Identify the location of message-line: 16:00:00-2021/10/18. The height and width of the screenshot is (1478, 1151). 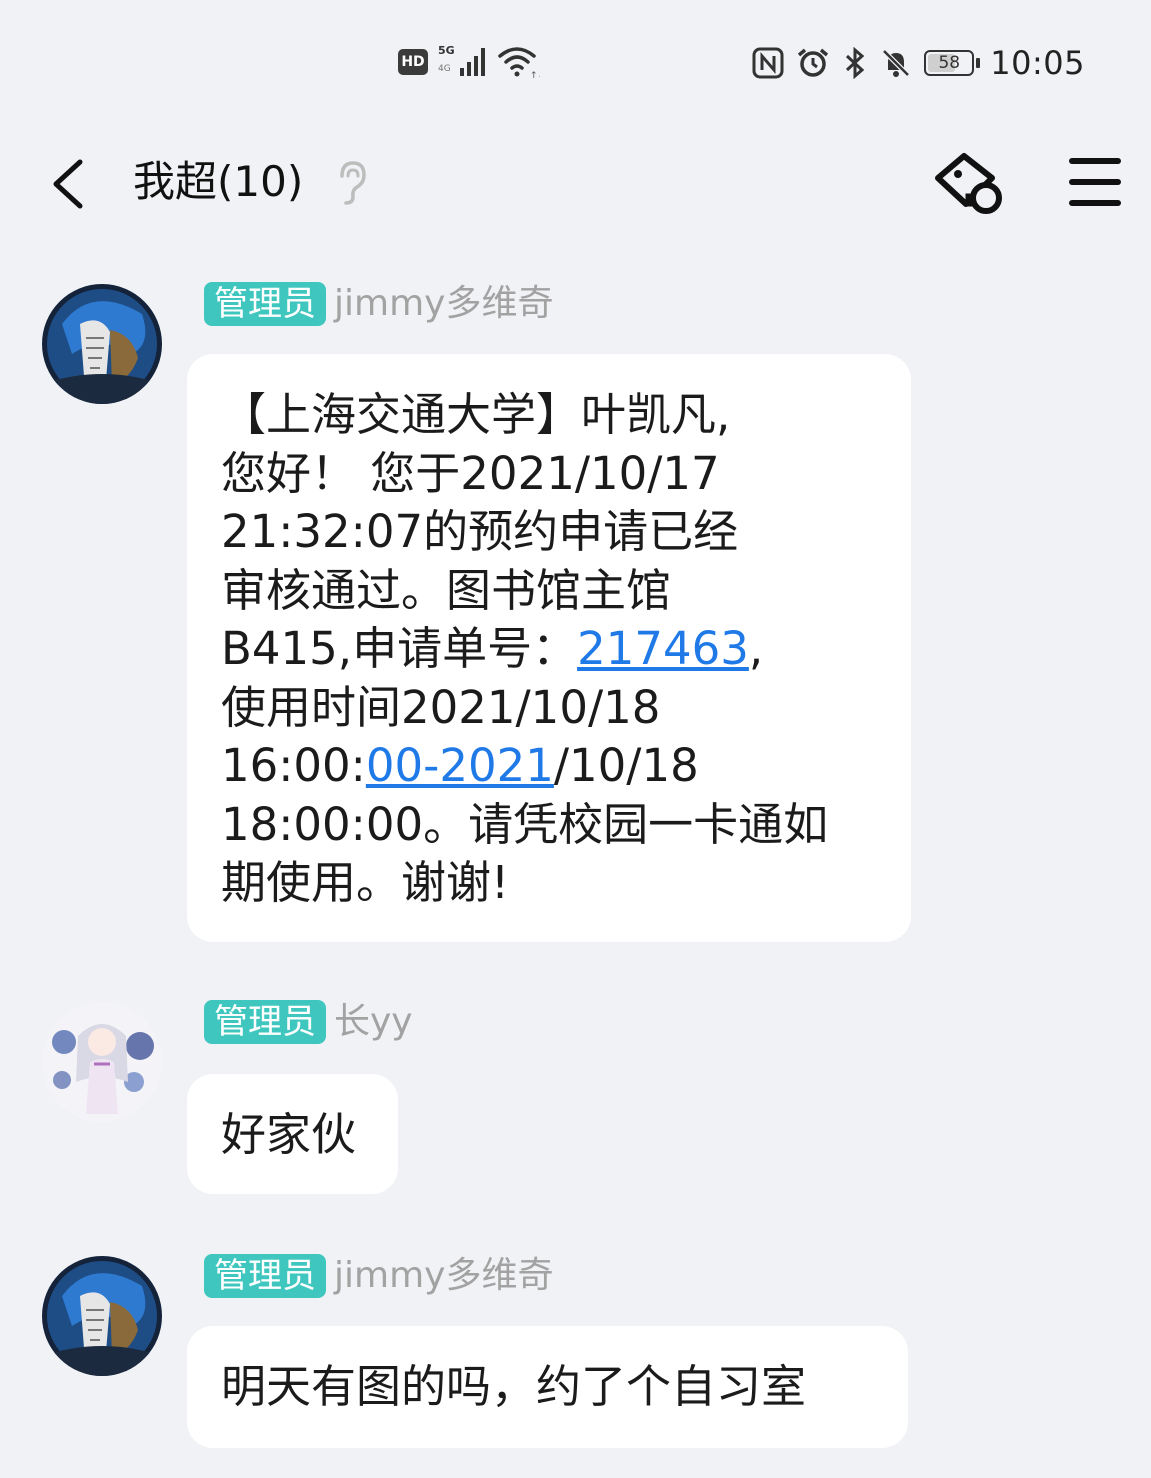
(549, 766).